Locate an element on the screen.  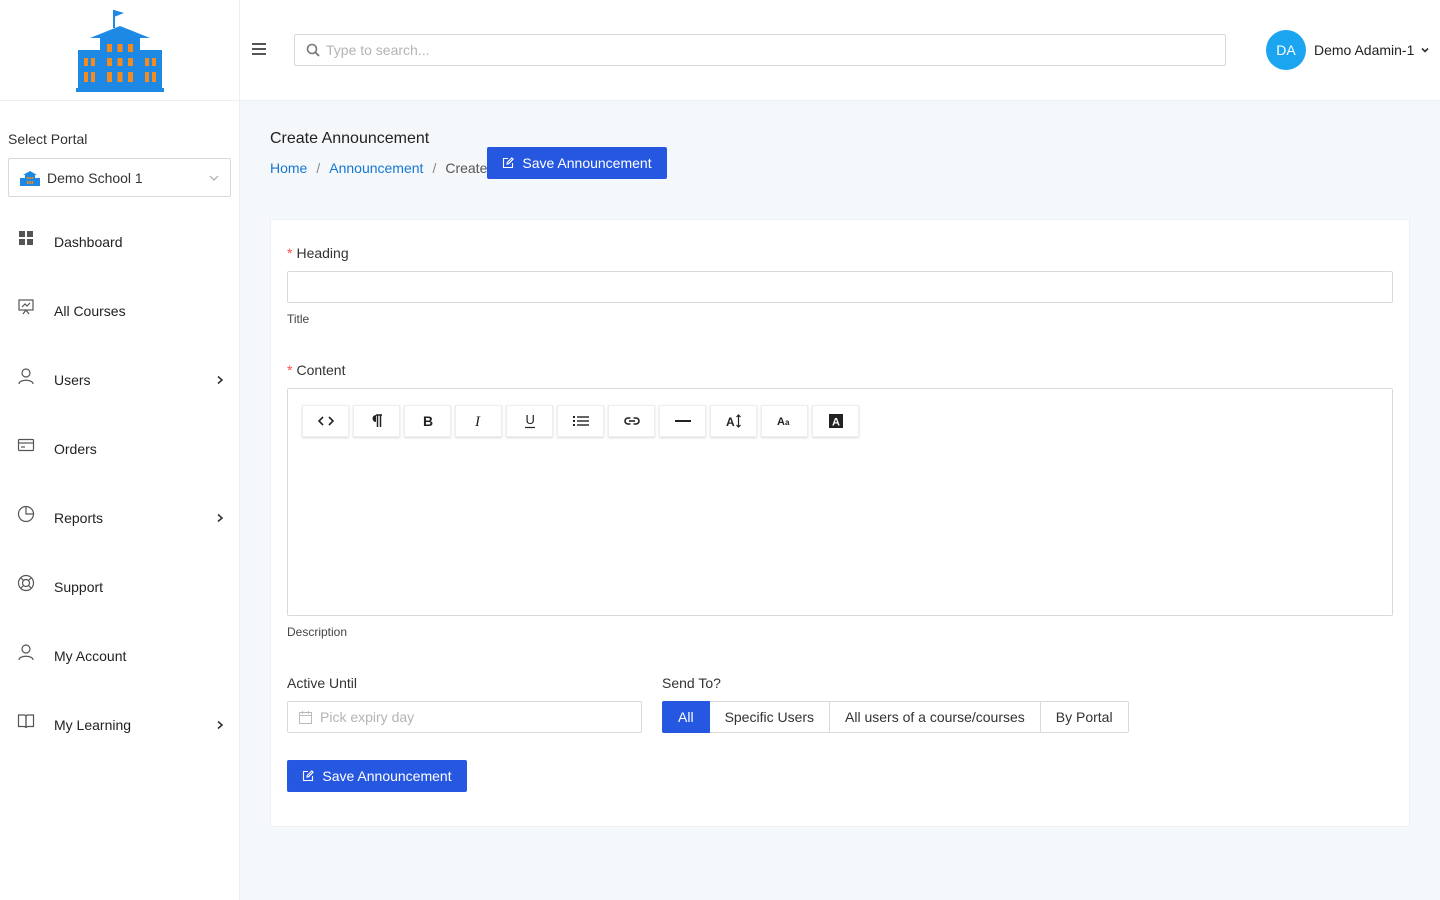
horizontal-rule-icon is located at coordinates (682, 421).